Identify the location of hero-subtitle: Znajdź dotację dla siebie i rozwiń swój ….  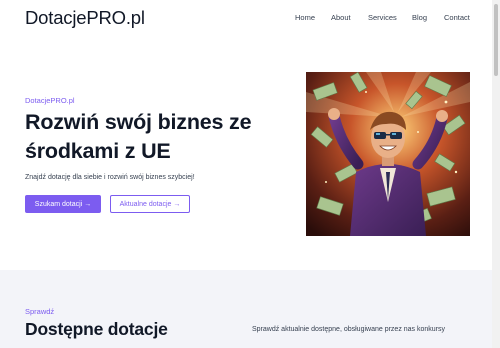
(110, 177).